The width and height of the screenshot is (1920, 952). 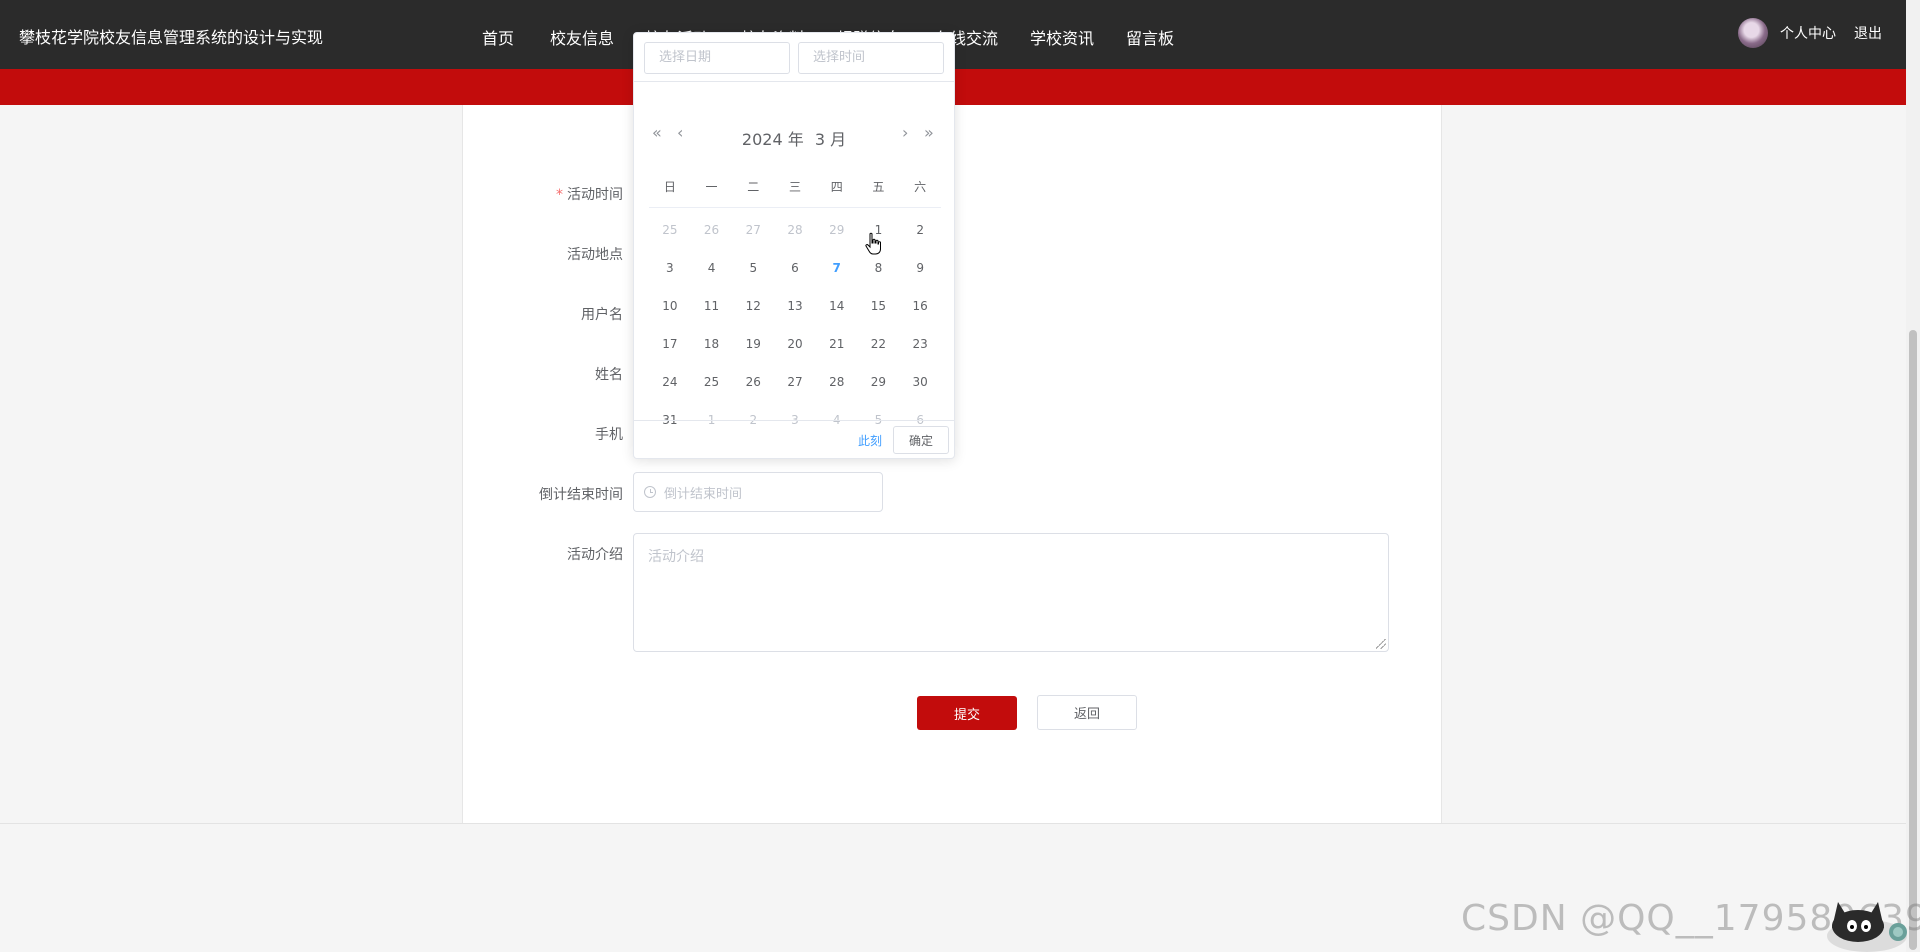 I want to click on calendar-day: 15, so click(x=879, y=306).